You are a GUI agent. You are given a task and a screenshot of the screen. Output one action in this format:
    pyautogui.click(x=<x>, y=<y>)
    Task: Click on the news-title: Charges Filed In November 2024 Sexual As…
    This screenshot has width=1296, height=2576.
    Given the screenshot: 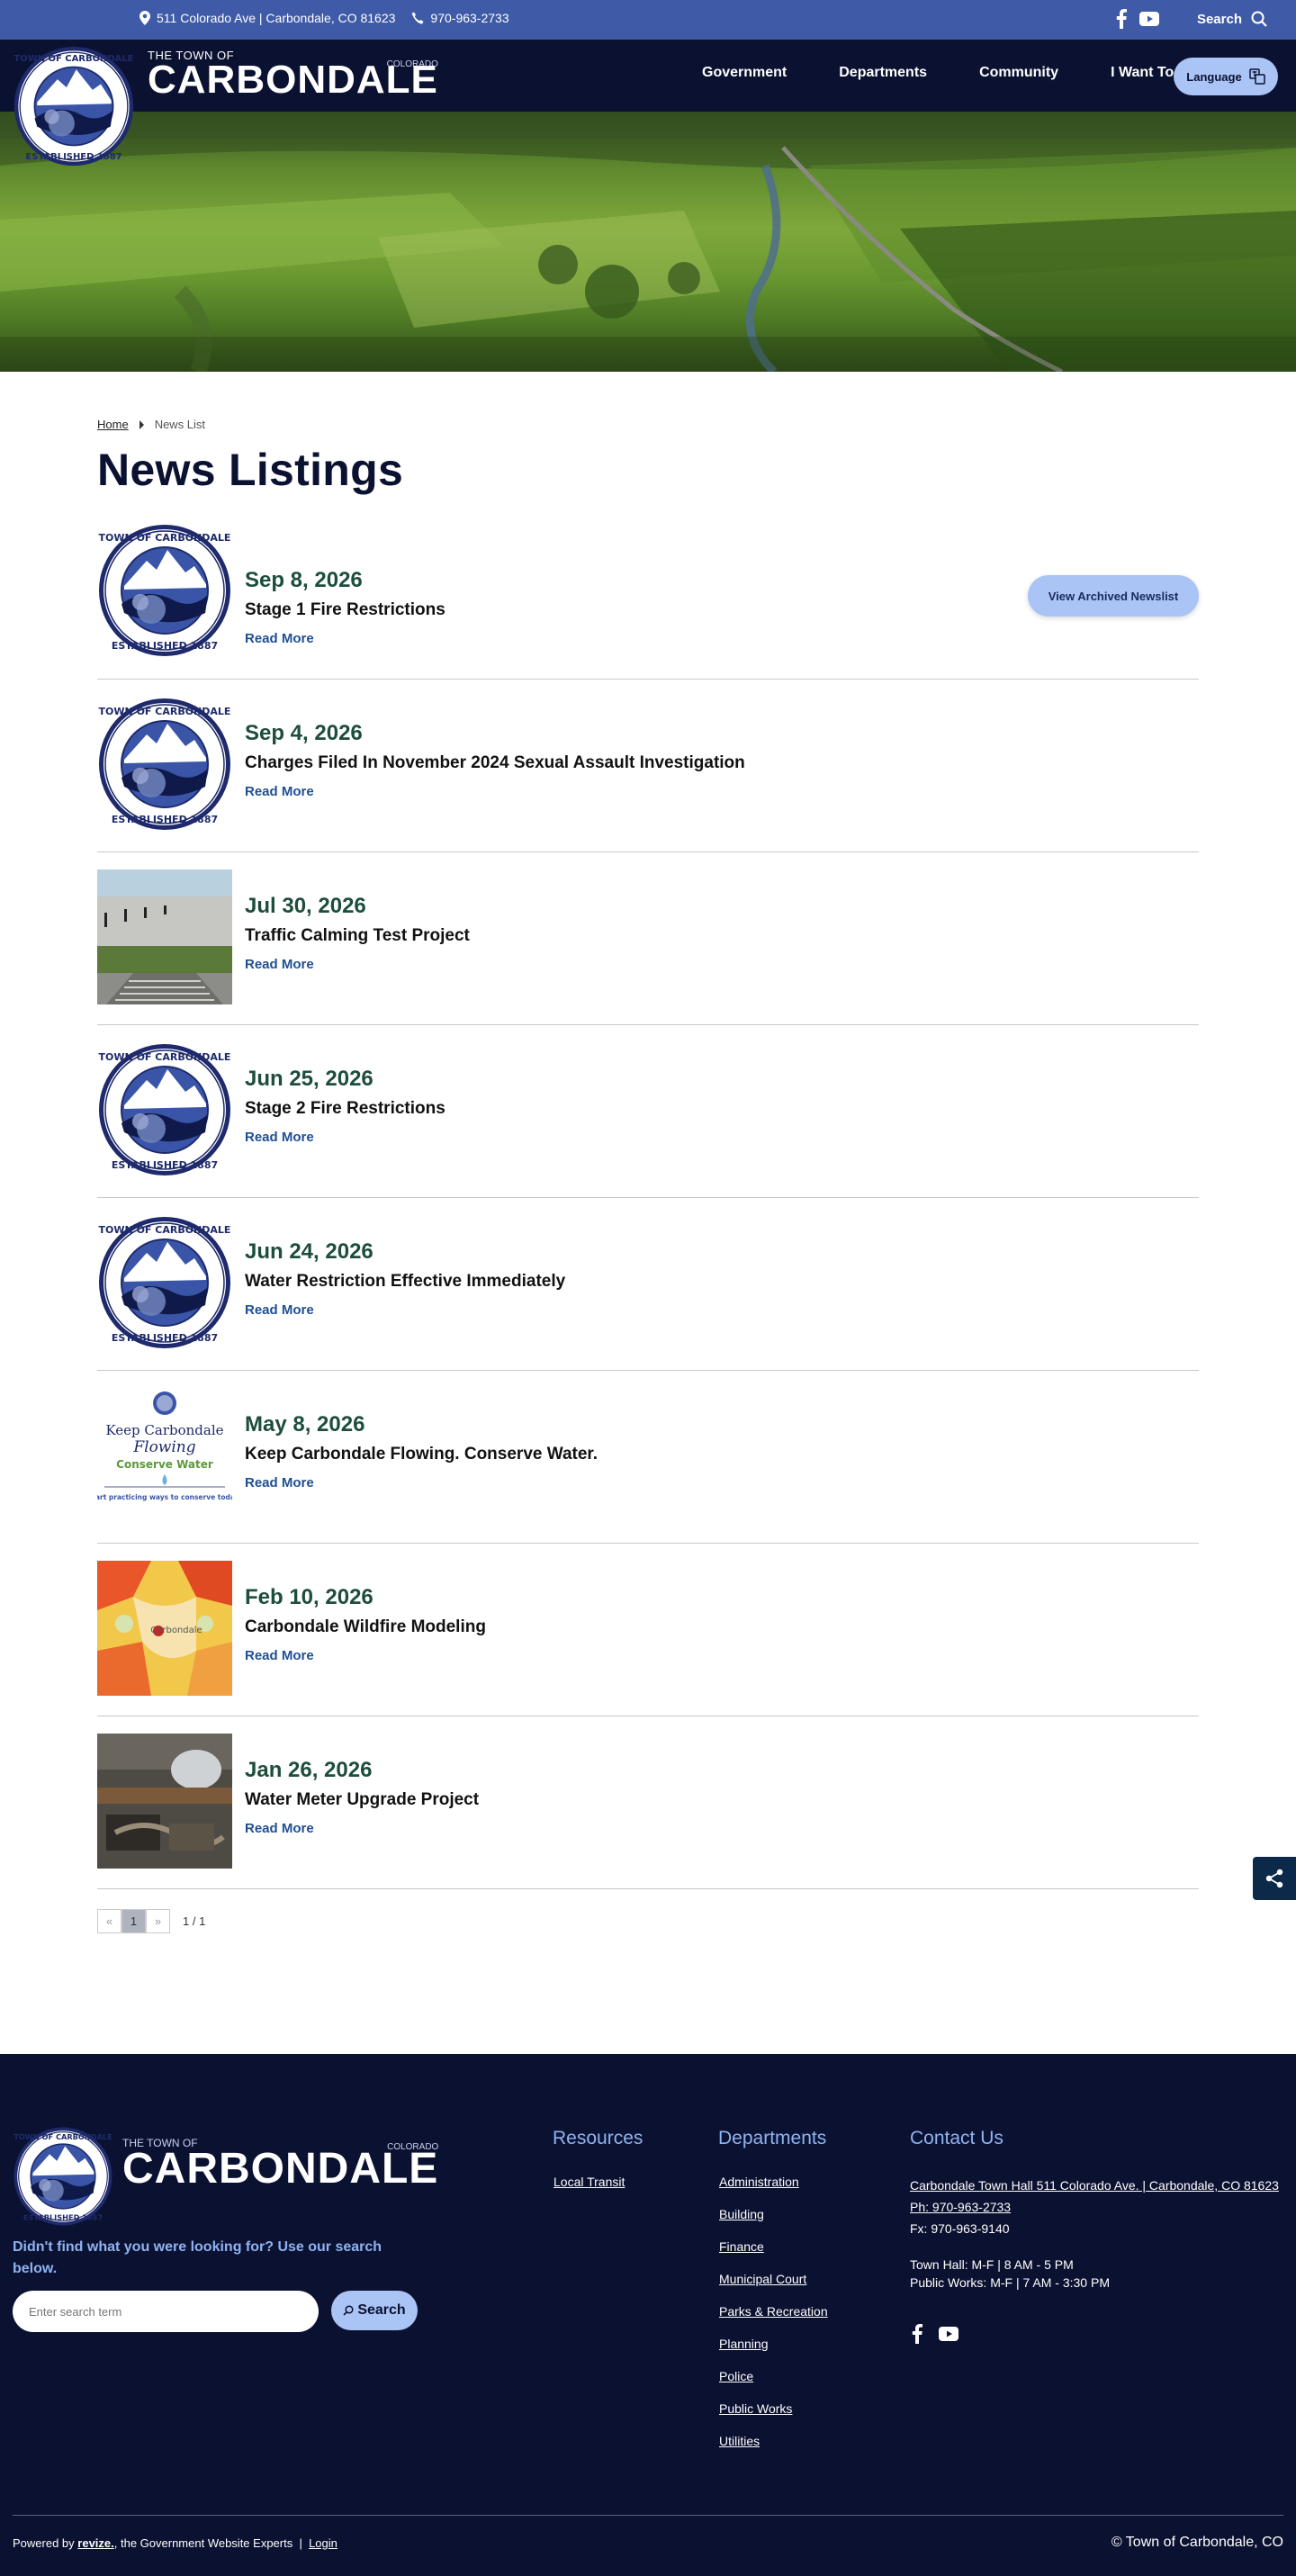 What is the action you would take?
    pyautogui.click(x=495, y=763)
    